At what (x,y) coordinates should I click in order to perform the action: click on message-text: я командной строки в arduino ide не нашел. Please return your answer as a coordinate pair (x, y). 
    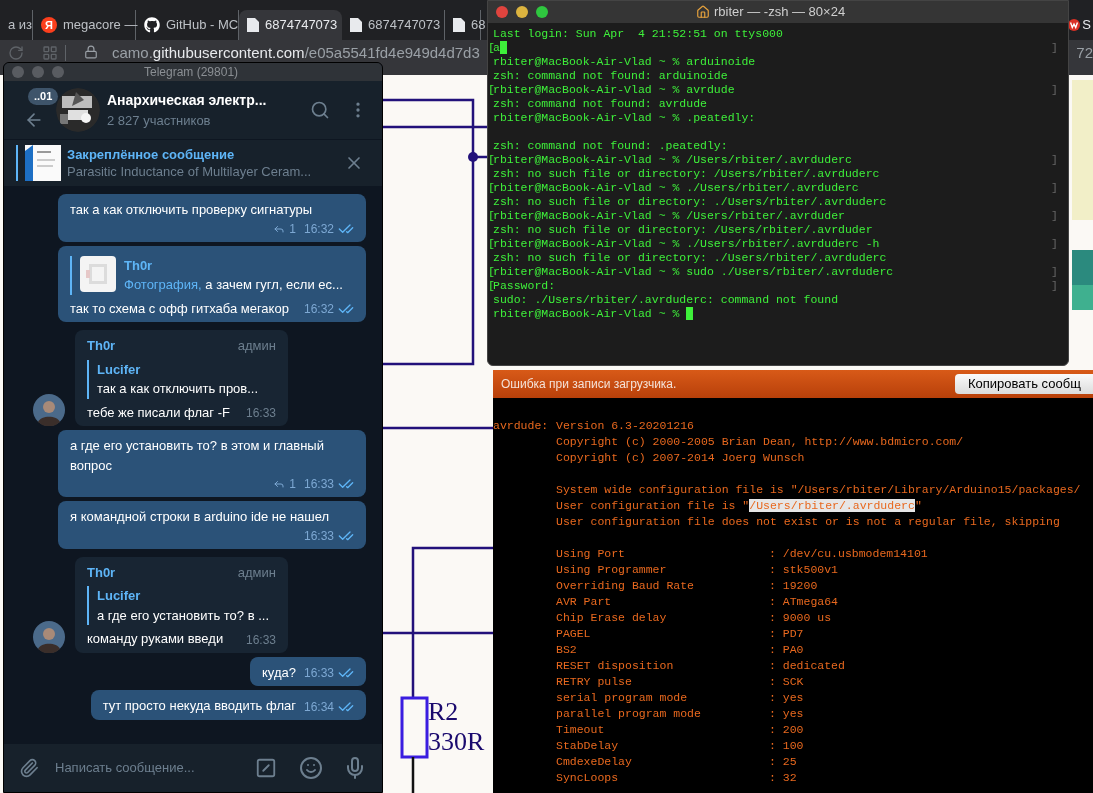
    Looking at the image, I should click on (200, 517).